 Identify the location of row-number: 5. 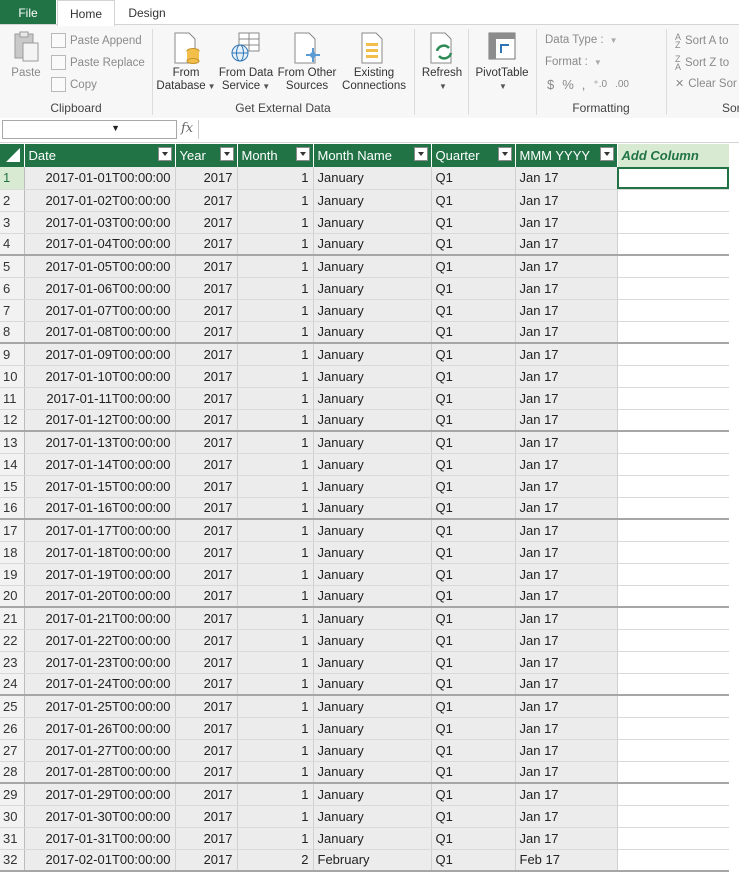
(12, 266).